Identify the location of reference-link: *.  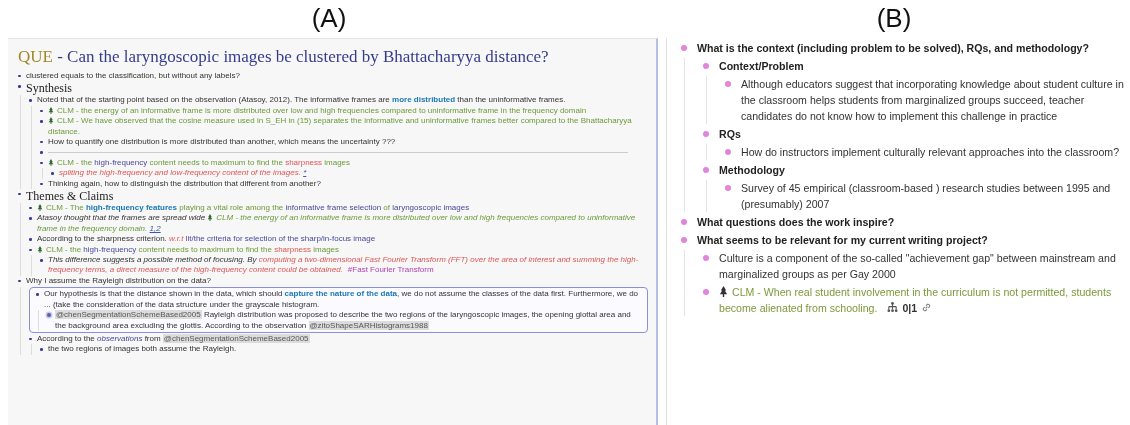
(305, 173).